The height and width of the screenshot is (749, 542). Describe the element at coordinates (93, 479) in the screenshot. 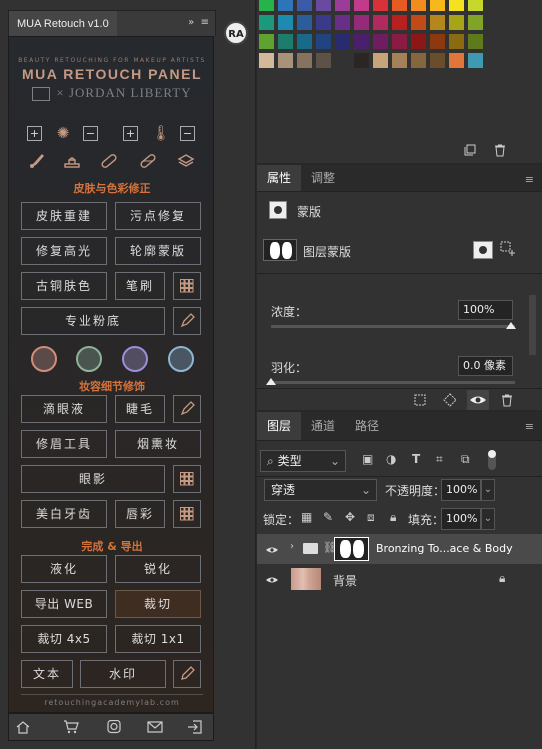

I see `eyeshadow-button: 眼影` at that location.